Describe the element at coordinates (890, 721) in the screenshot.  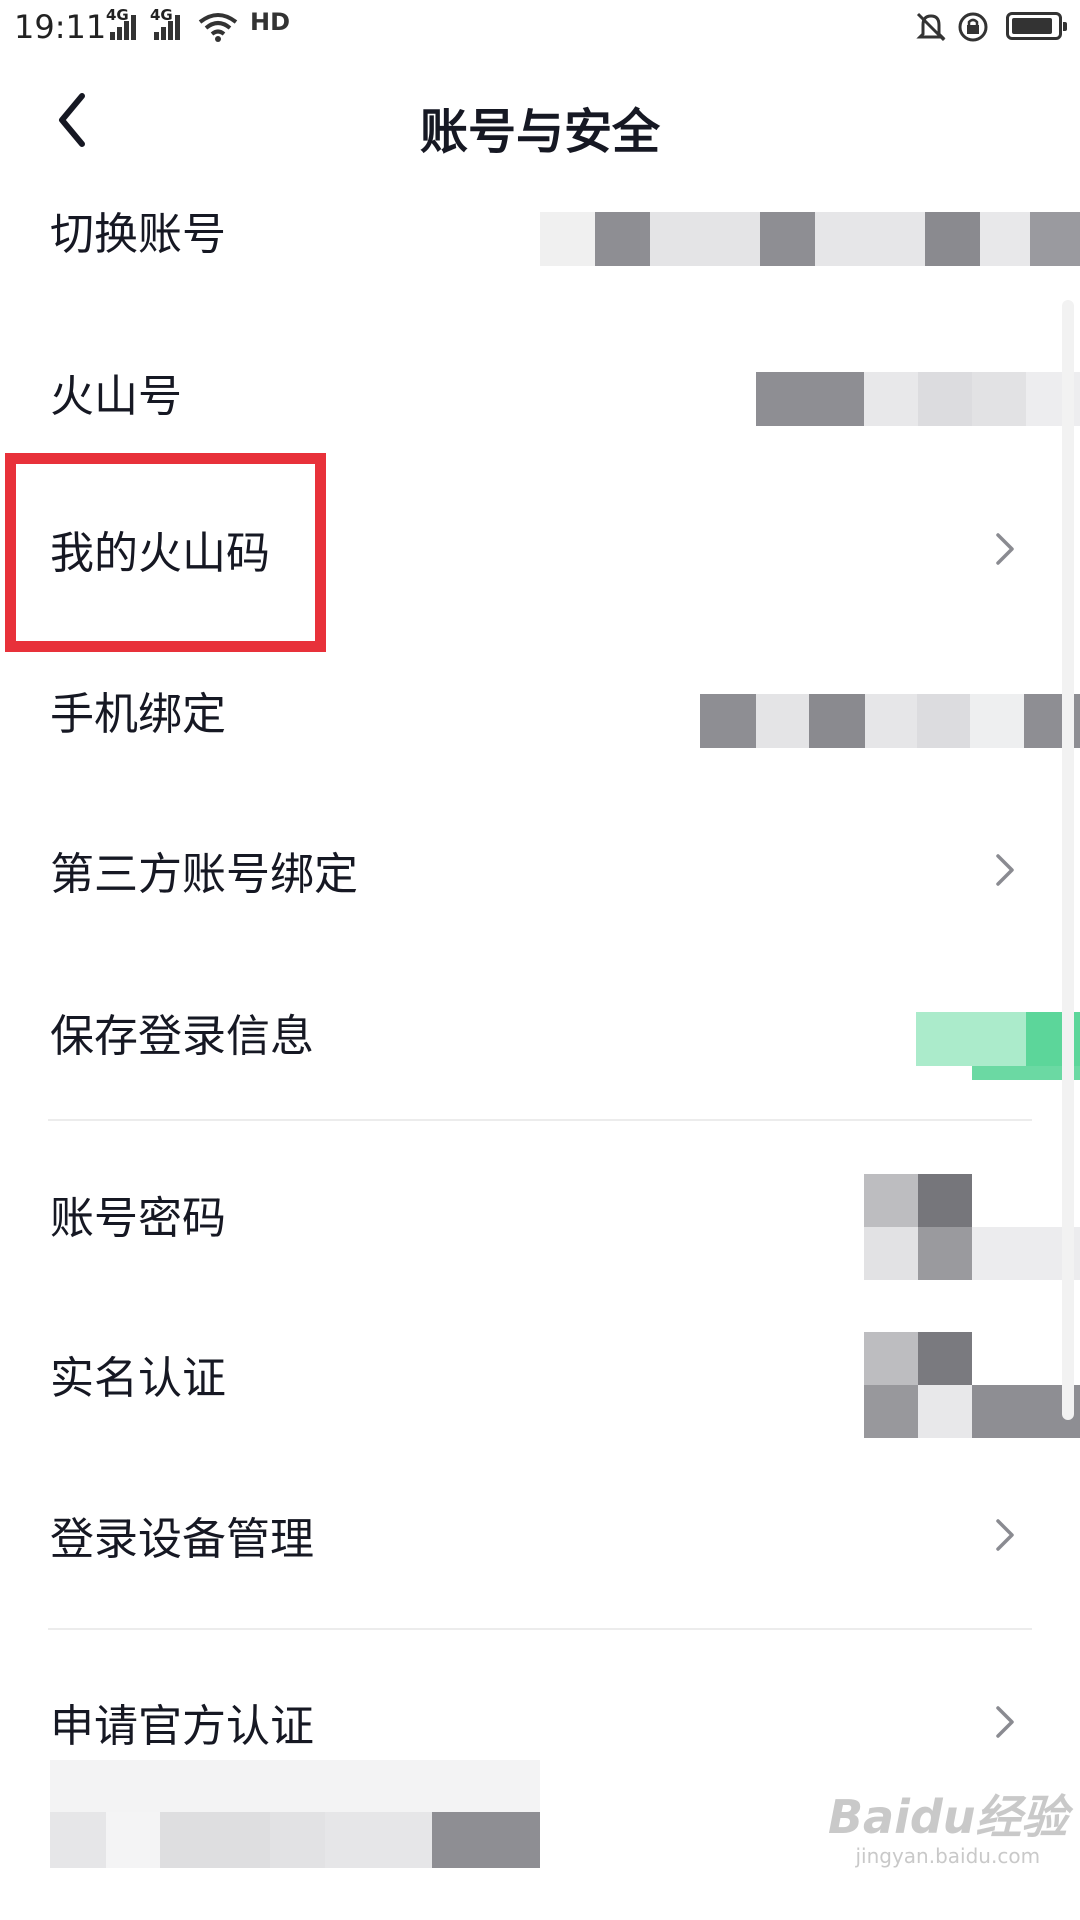
I see `pixelated-phone-value` at that location.